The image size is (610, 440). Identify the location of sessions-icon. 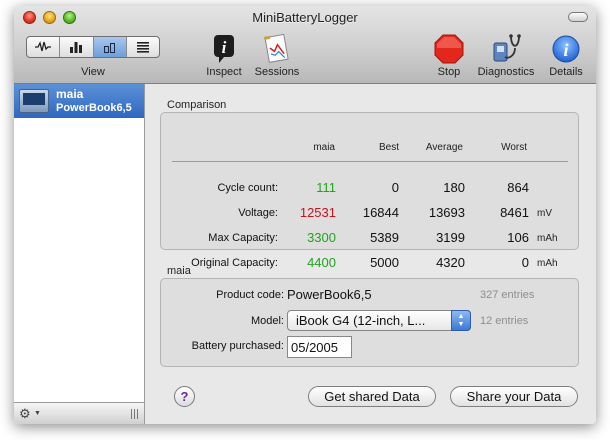
(276, 48).